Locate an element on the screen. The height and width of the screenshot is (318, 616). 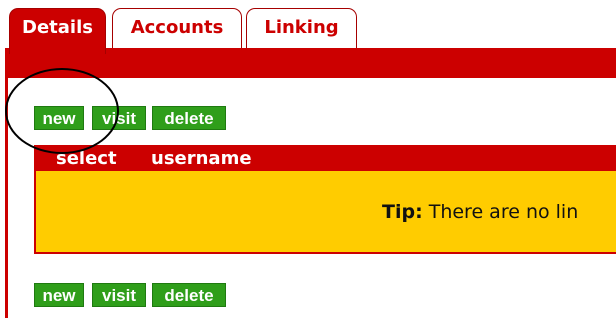
visit-button: visit is located at coordinates (119, 118).